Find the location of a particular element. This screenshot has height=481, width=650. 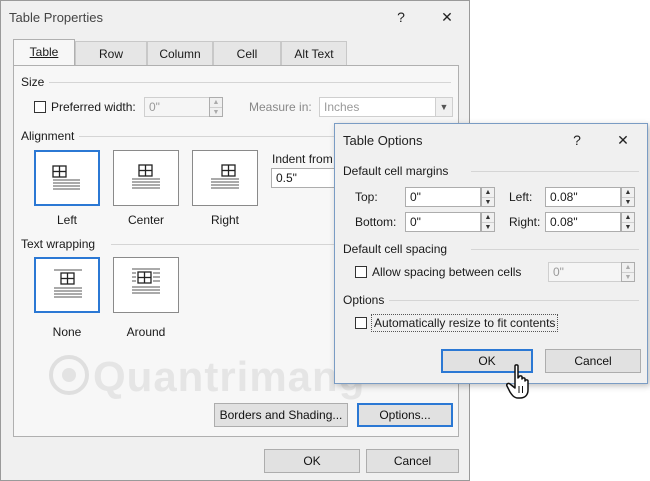

watermark-text: Quantrimang is located at coordinates (229, 376).